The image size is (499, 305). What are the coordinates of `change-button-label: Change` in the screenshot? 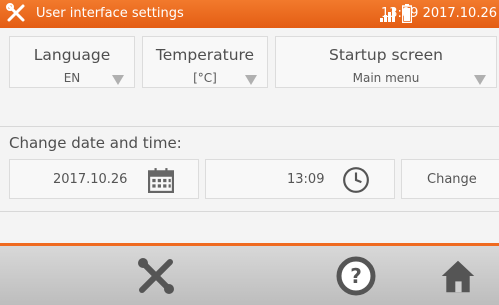 It's located at (452, 179).